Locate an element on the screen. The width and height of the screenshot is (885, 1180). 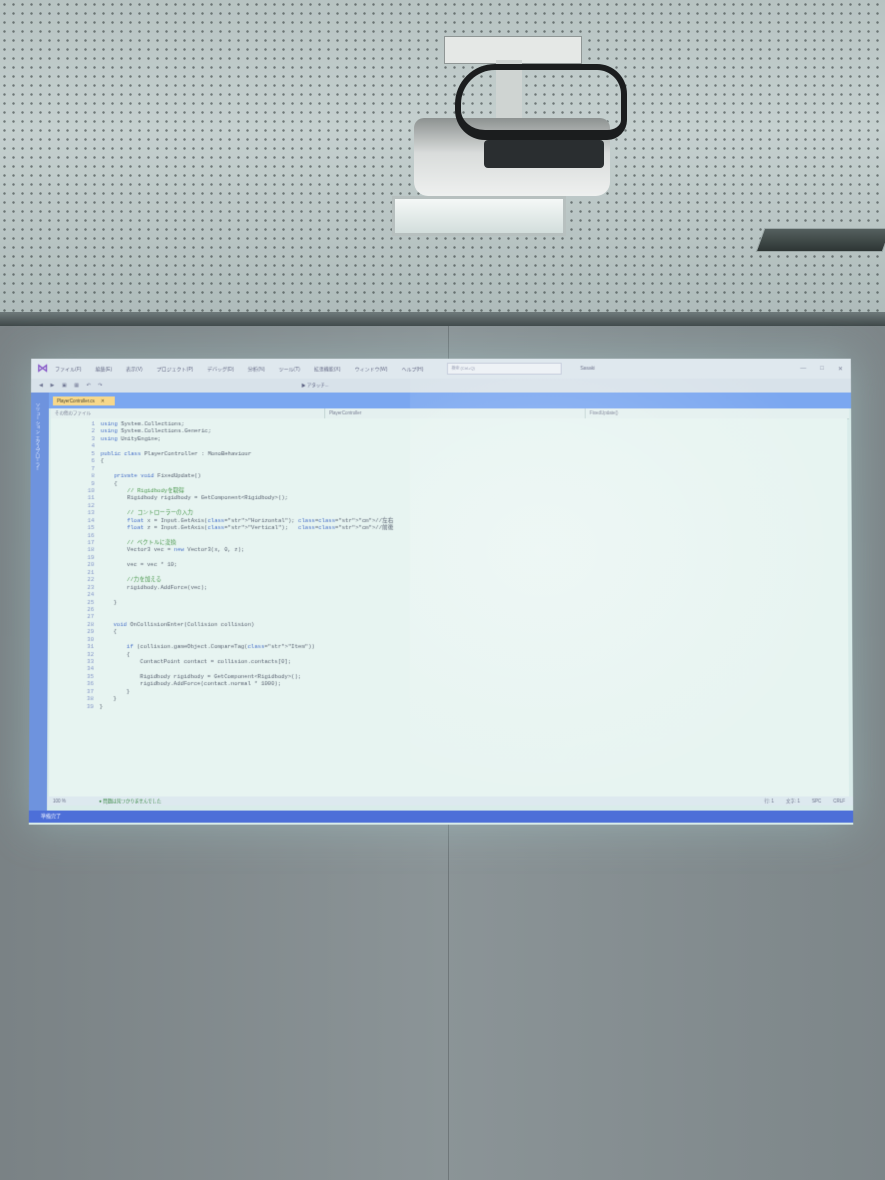
indent-mode: SPC is located at coordinates (816, 800).